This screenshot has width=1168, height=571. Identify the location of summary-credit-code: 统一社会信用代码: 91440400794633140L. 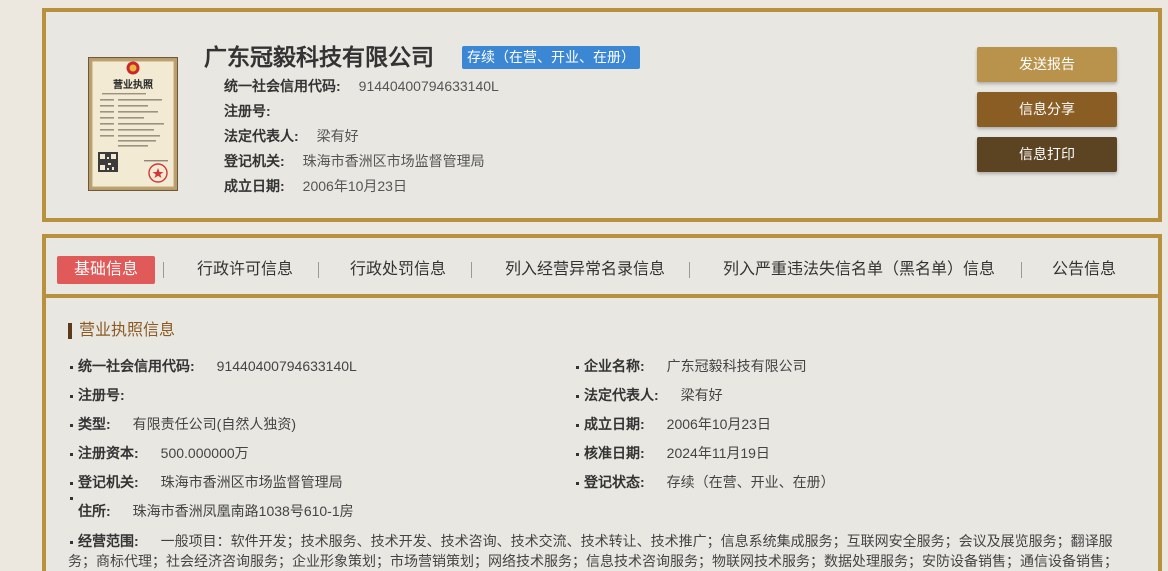
(361, 86).